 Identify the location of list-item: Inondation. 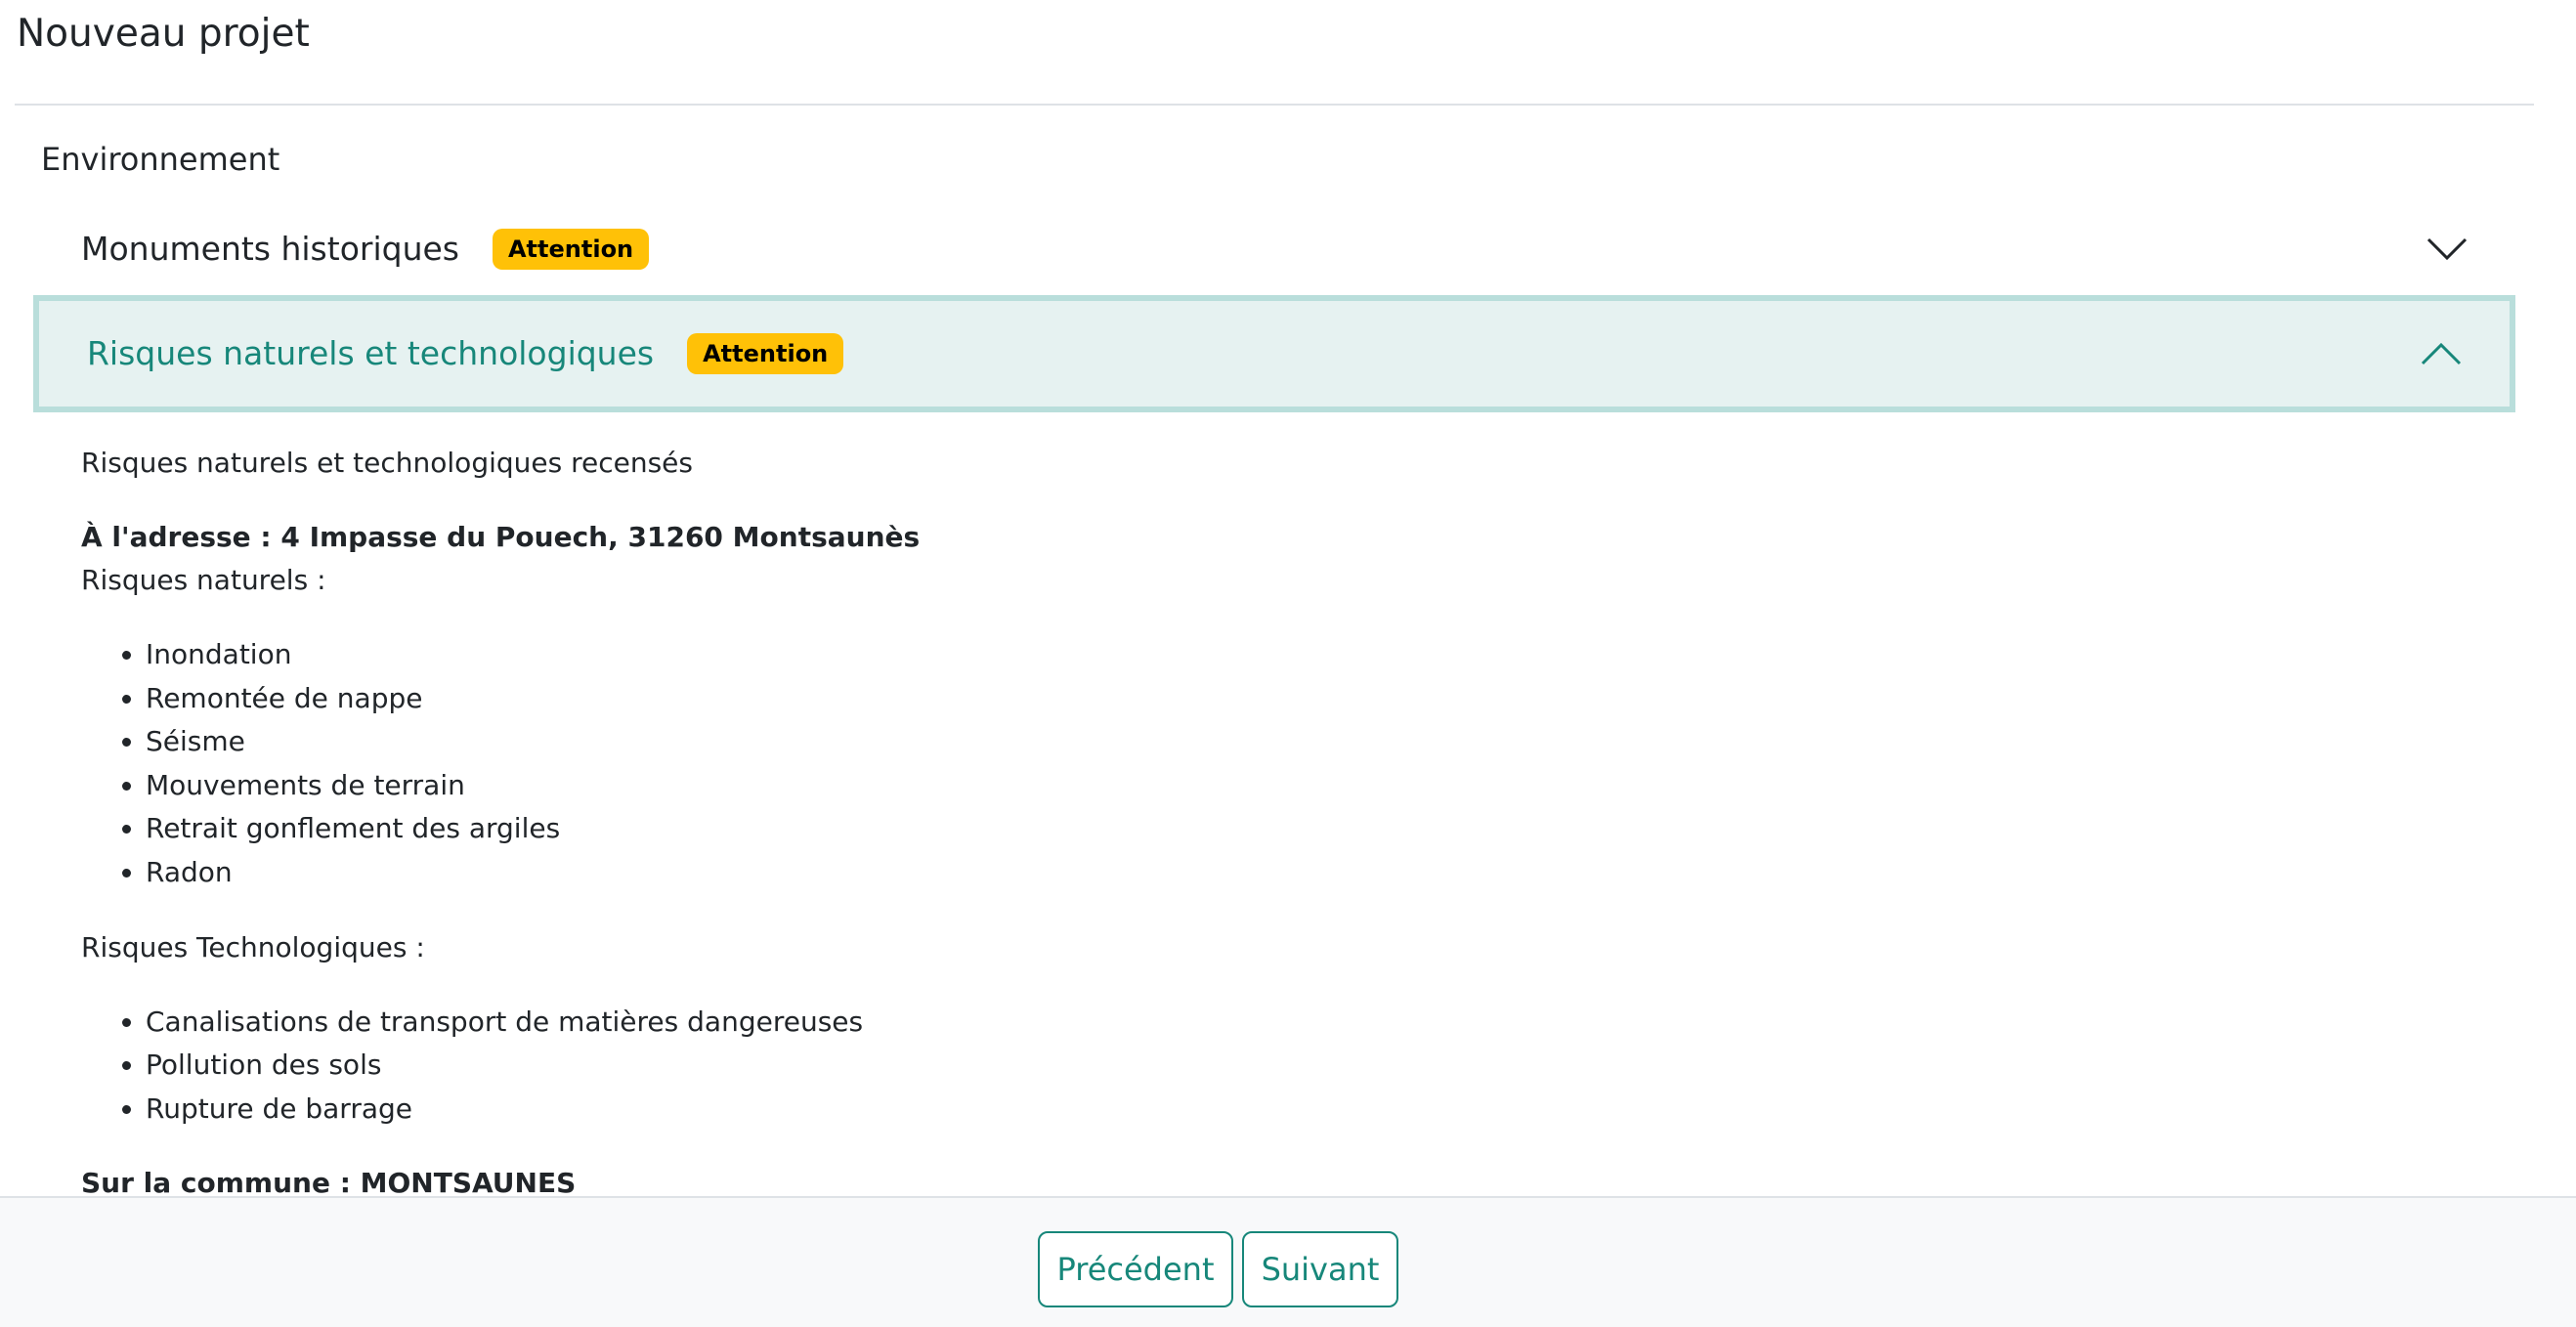
(1286, 655).